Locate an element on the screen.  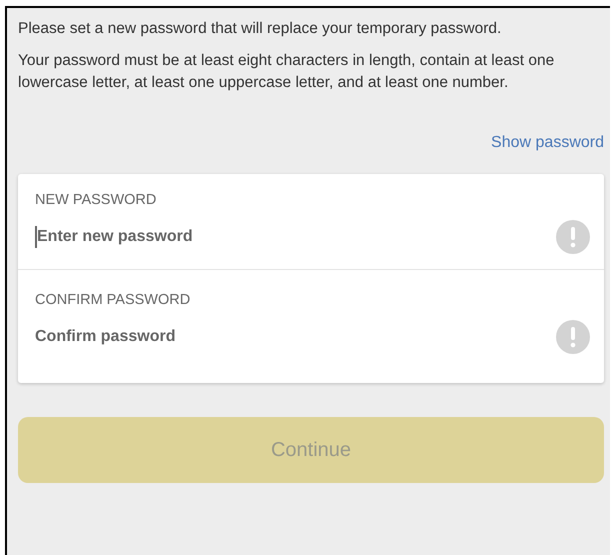
field-label: CONFIRM PASSWORD is located at coordinates (113, 300).